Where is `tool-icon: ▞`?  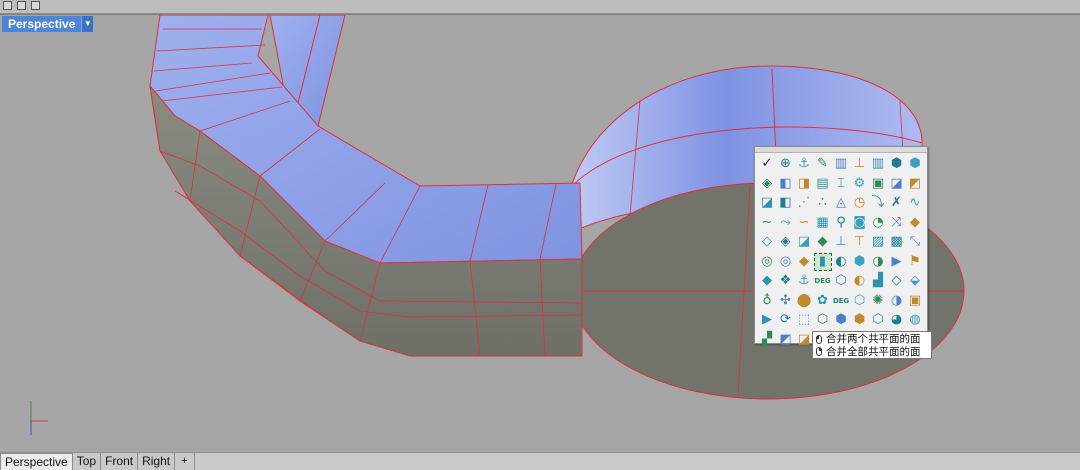 tool-icon: ▞ is located at coordinates (767, 340).